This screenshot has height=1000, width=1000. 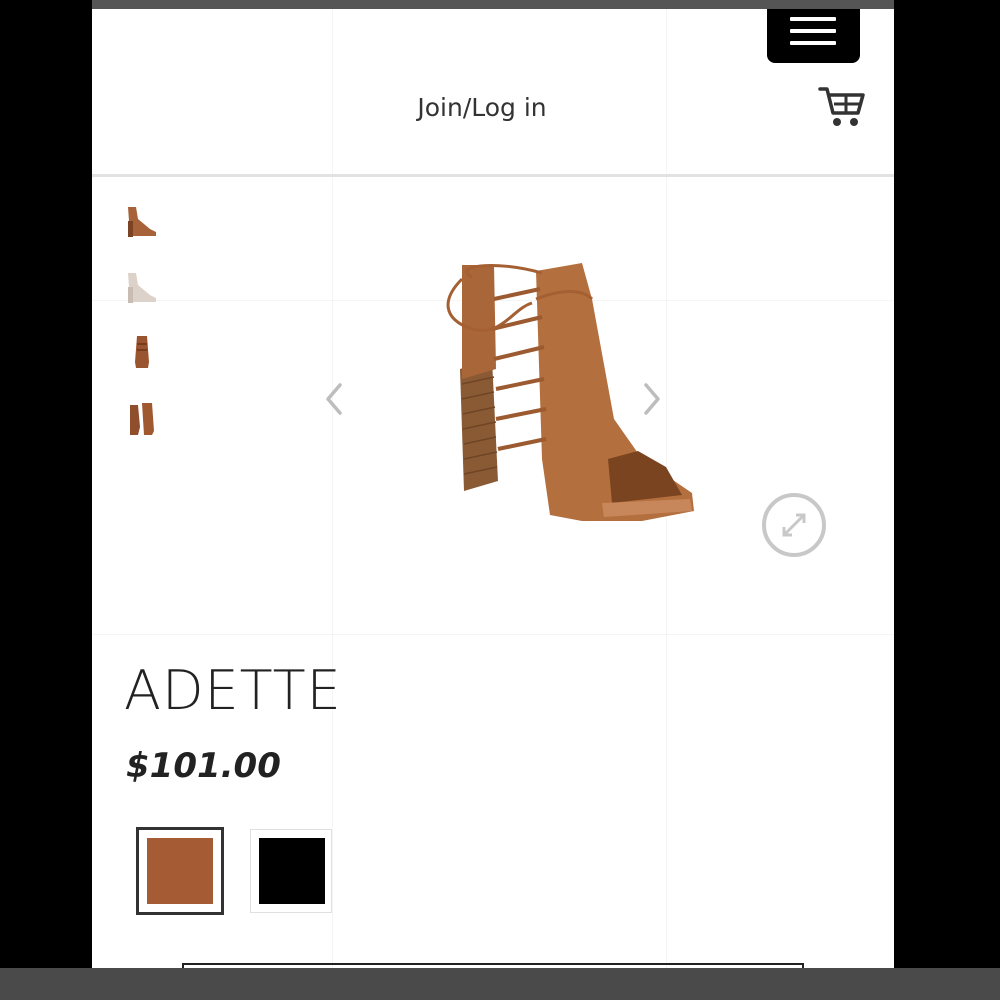 I want to click on login-link: Join/Log in, so click(x=482, y=107).